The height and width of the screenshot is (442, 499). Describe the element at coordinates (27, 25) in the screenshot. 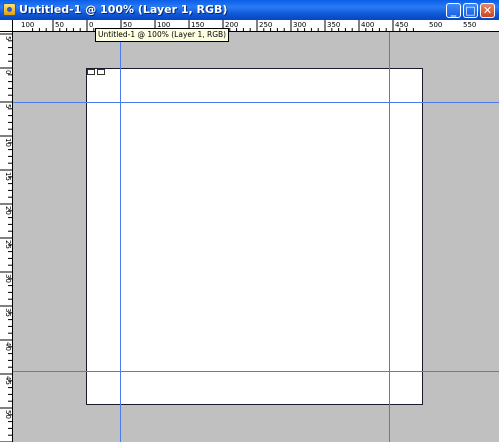

I see `ruler-label: 100` at that location.